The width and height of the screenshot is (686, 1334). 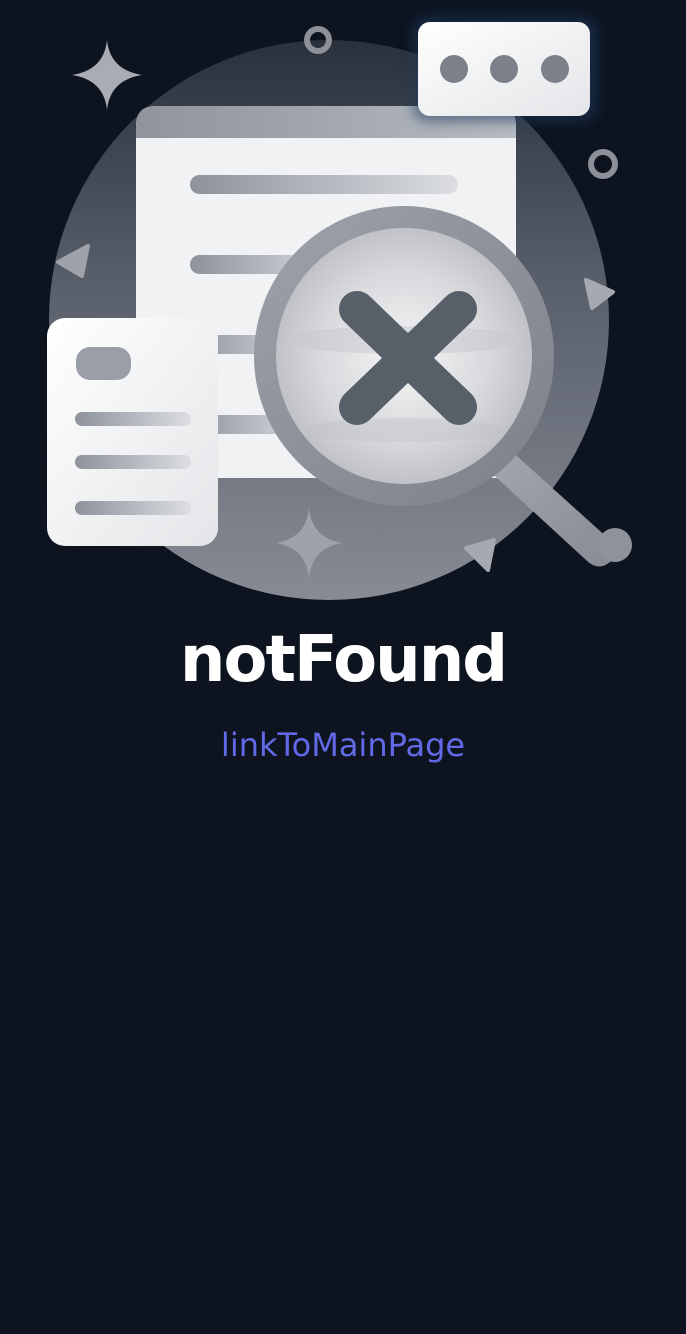 I want to click on main-page-link: linkToMainPage, so click(x=343, y=745).